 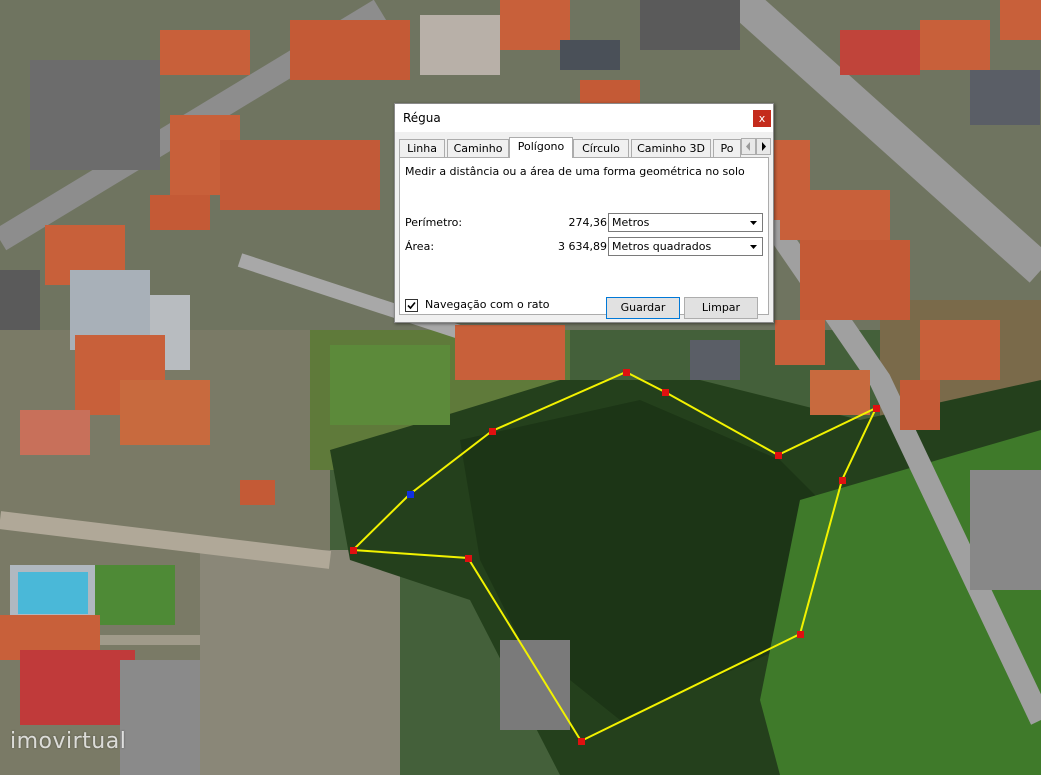 I want to click on save-button: Guardar, so click(x=643, y=308).